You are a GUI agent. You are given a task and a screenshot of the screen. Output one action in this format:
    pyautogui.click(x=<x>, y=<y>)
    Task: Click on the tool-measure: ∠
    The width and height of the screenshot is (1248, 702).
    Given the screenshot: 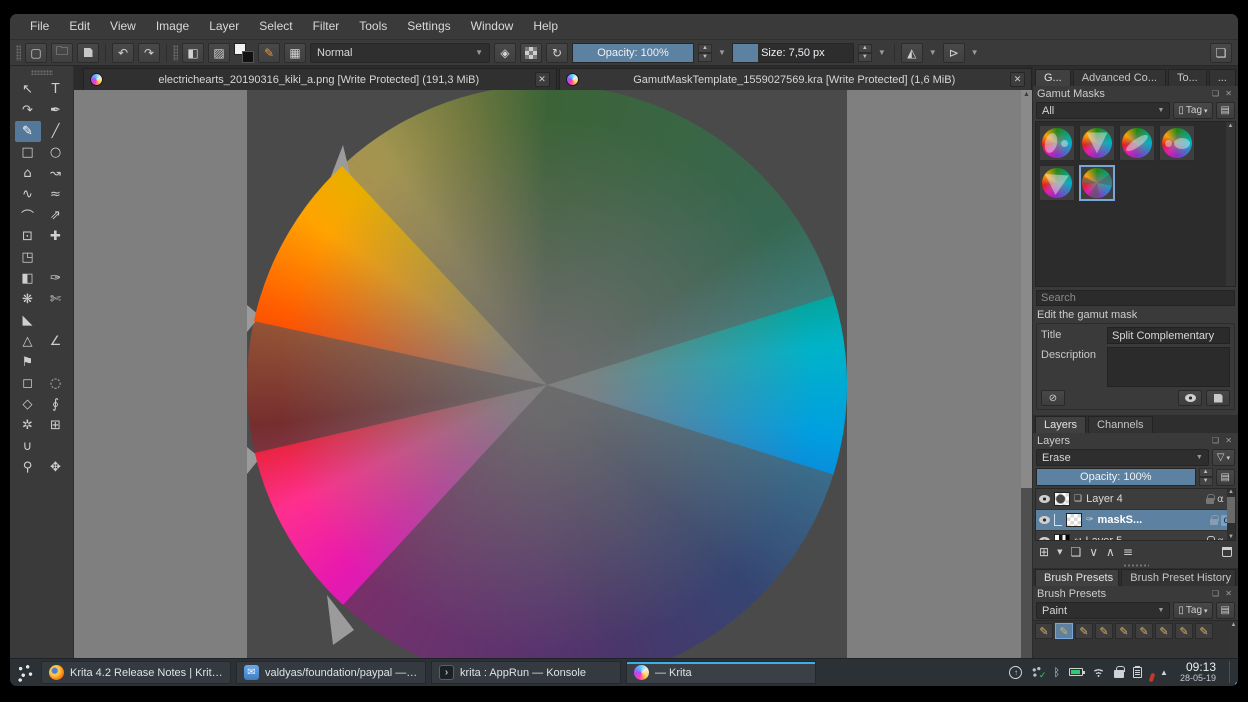 What is the action you would take?
    pyautogui.click(x=56, y=341)
    